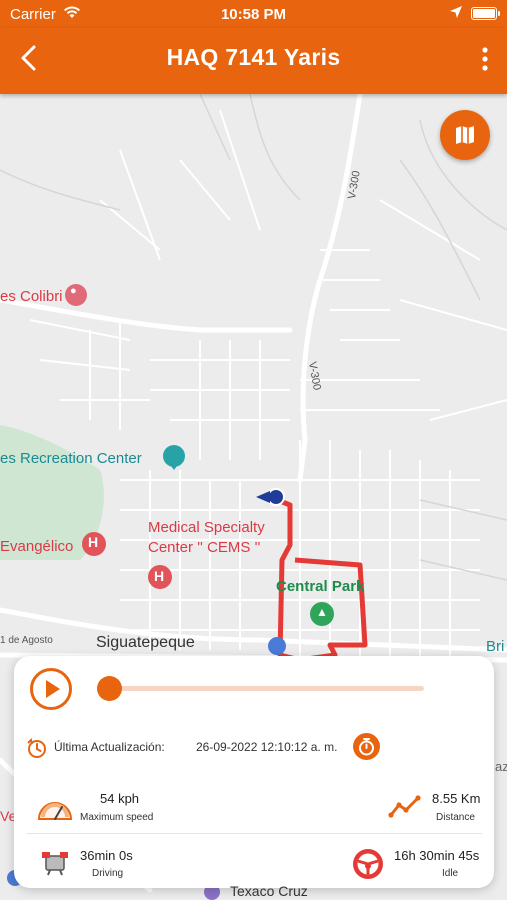  Describe the element at coordinates (495, 646) in the screenshot. I see `map-label-bri: Bri` at that location.